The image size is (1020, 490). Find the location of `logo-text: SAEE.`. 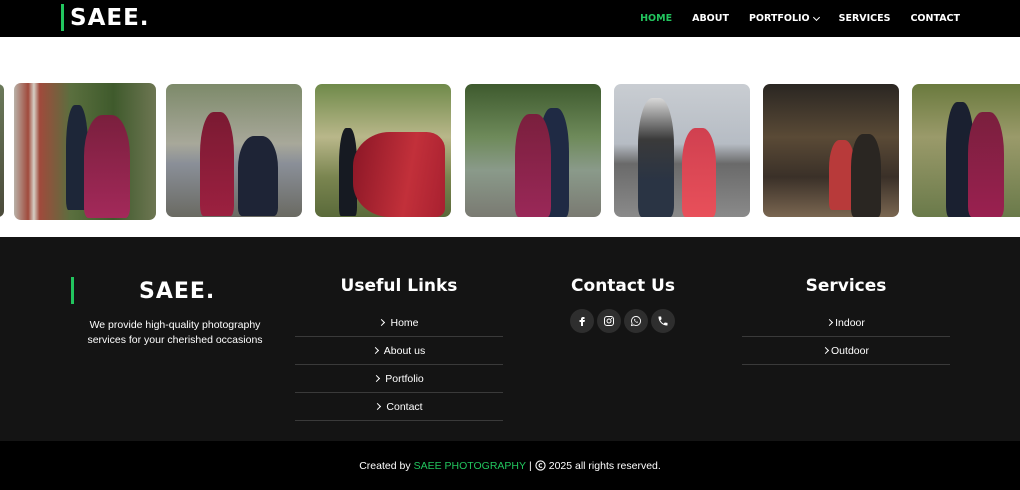

logo-text: SAEE. is located at coordinates (110, 17).